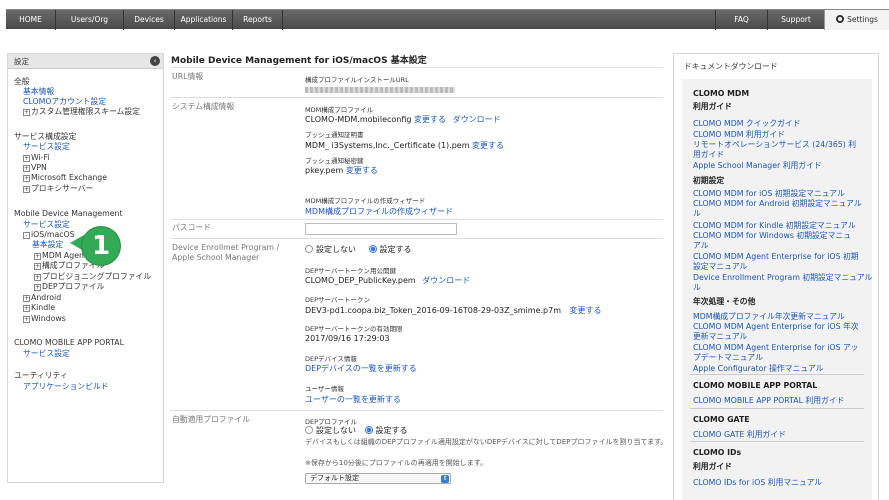 This screenshot has height=500, width=889. What do you see at coordinates (65, 255) in the screenshot?
I see `sidebar-item-label: MDM Agent` at bounding box center [65, 255].